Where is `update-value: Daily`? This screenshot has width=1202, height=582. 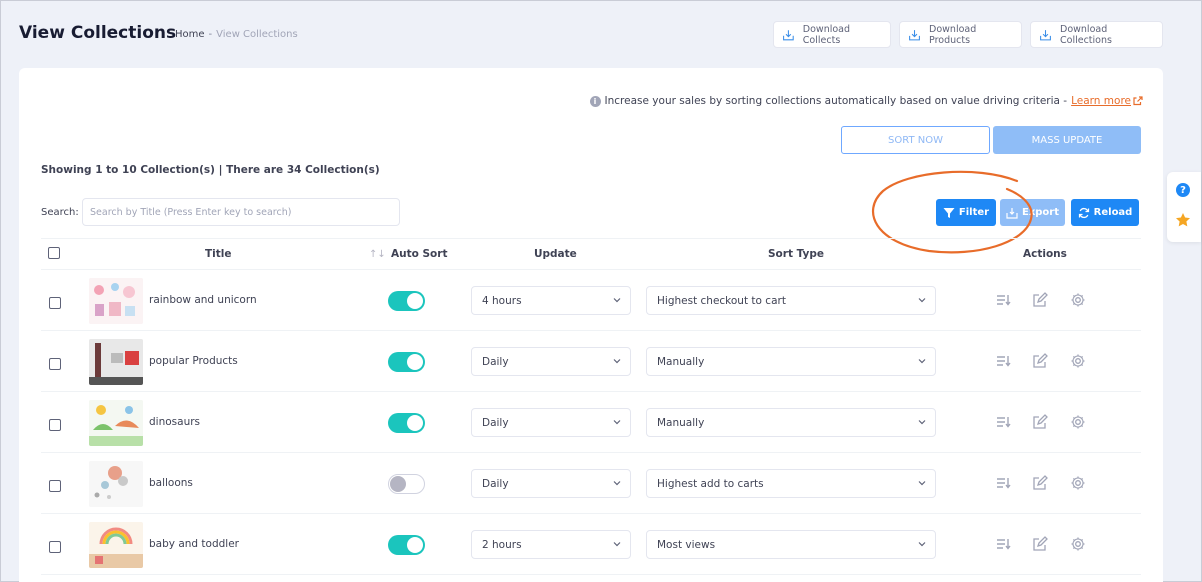
update-value: Daily is located at coordinates (495, 422).